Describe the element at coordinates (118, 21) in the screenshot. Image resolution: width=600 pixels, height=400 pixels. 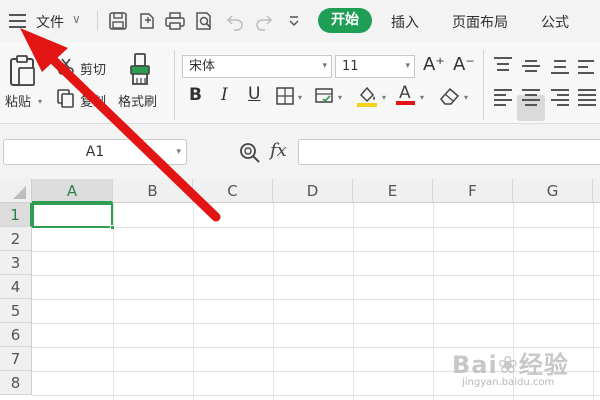
I see `save-icon` at that location.